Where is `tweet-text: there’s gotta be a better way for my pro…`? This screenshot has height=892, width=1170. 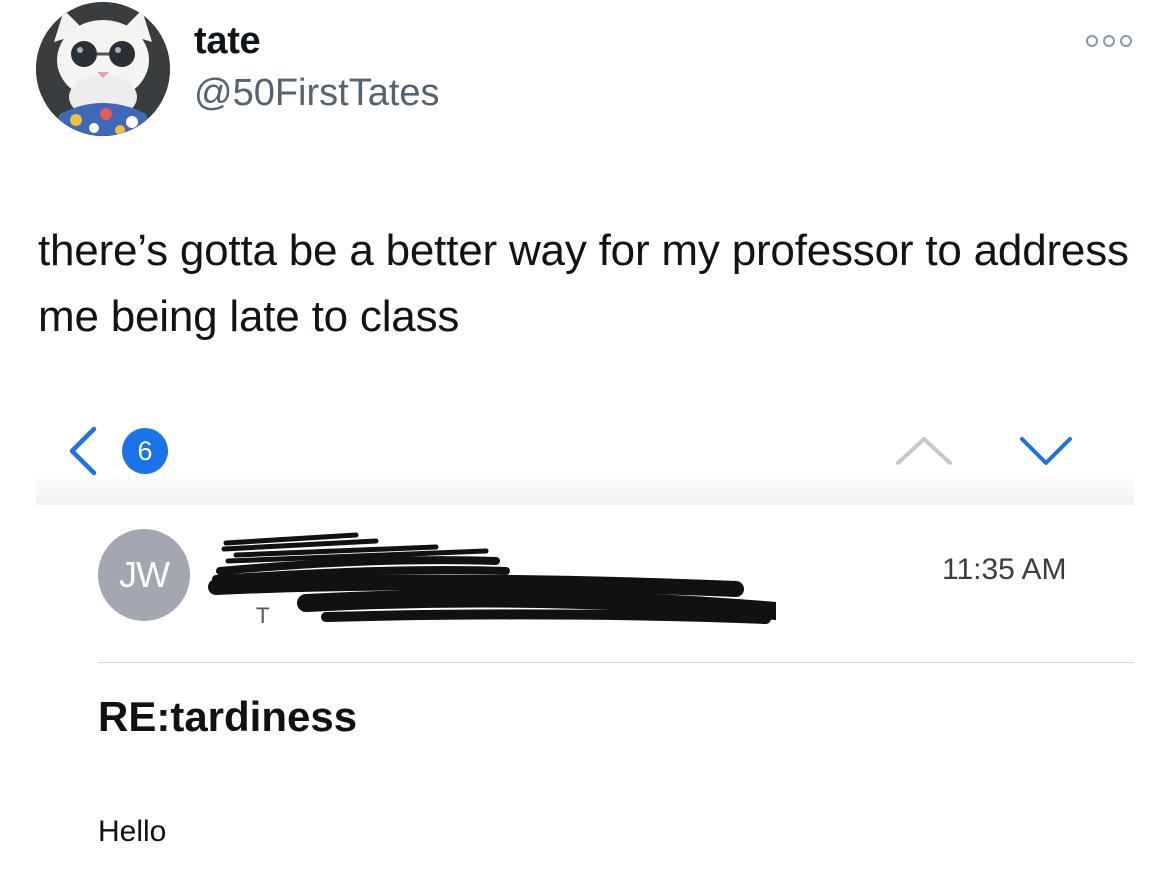
tweet-text: there’s gotta be a better way for my pro… is located at coordinates (583, 283).